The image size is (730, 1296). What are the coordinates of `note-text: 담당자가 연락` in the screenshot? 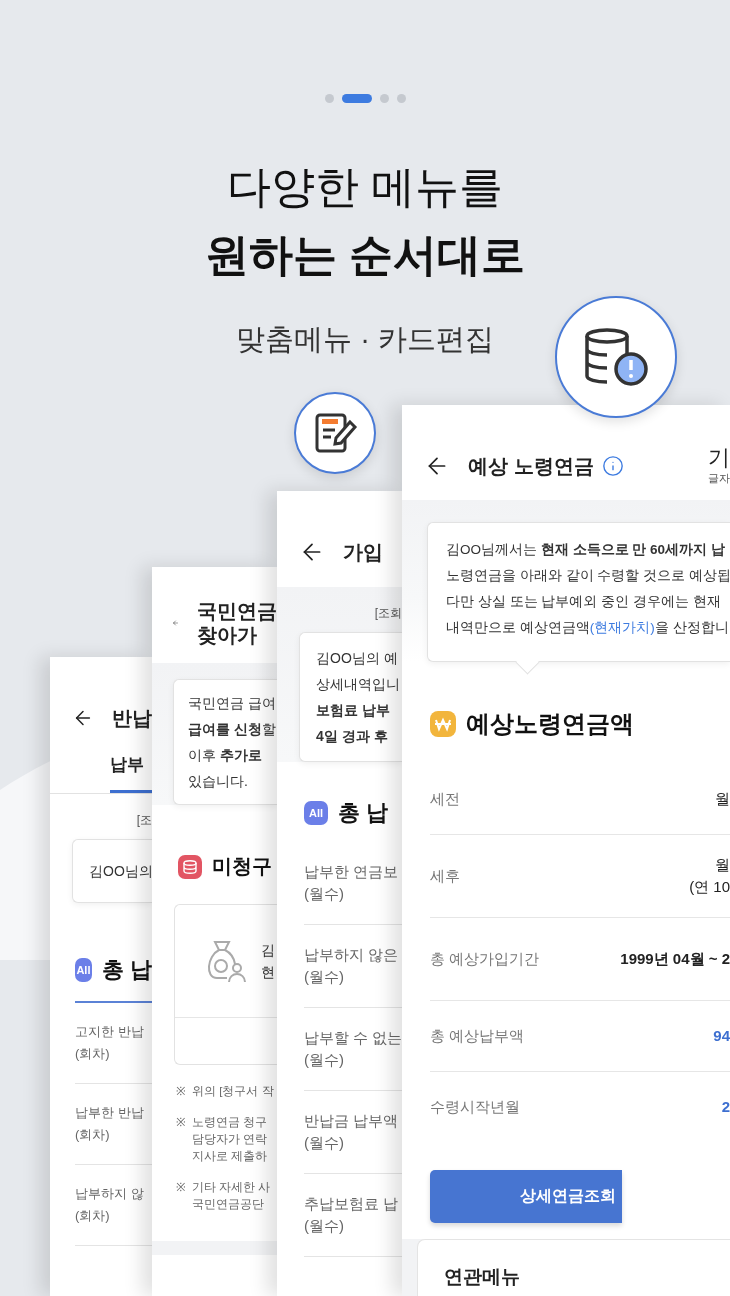 It's located at (230, 1139).